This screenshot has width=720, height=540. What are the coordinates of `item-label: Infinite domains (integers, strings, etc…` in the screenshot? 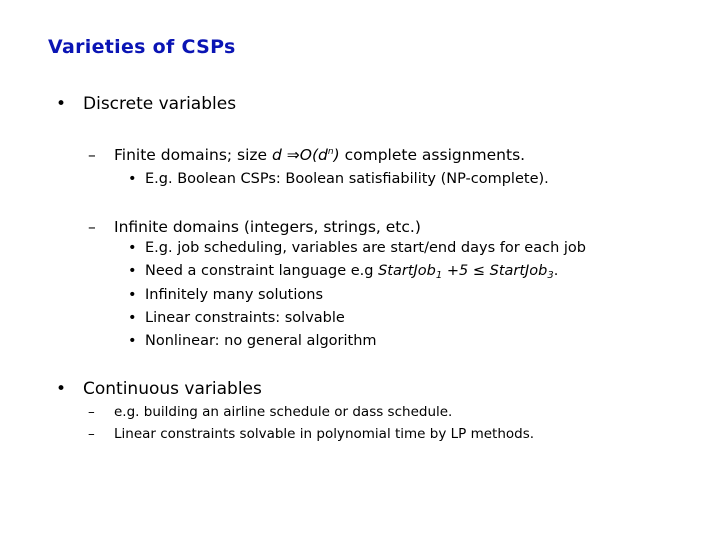 It's located at (267, 227).